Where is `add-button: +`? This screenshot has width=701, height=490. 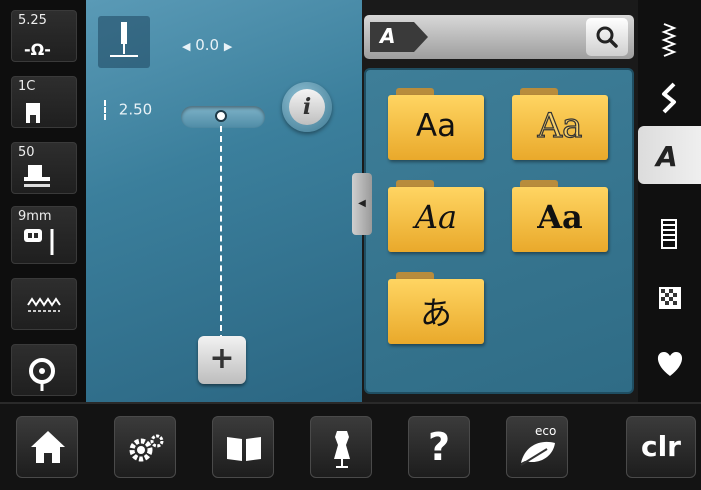
add-button: + is located at coordinates (222, 360).